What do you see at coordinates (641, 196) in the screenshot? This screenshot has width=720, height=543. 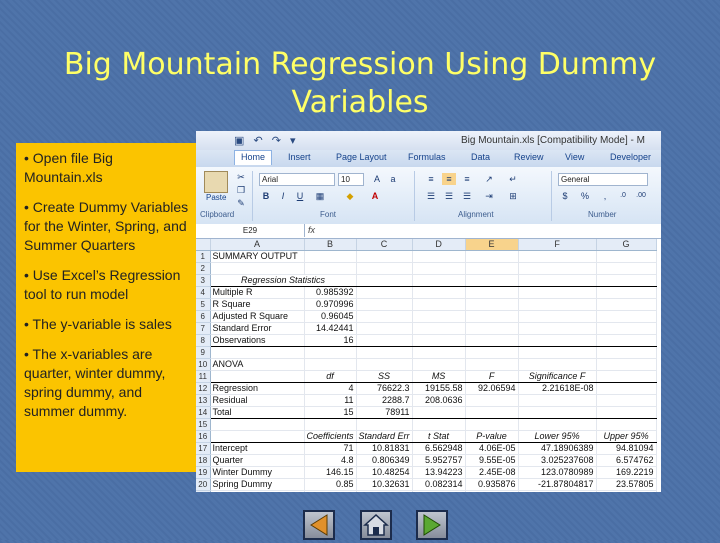 I see `decrease-decimal-icon: .00` at bounding box center [641, 196].